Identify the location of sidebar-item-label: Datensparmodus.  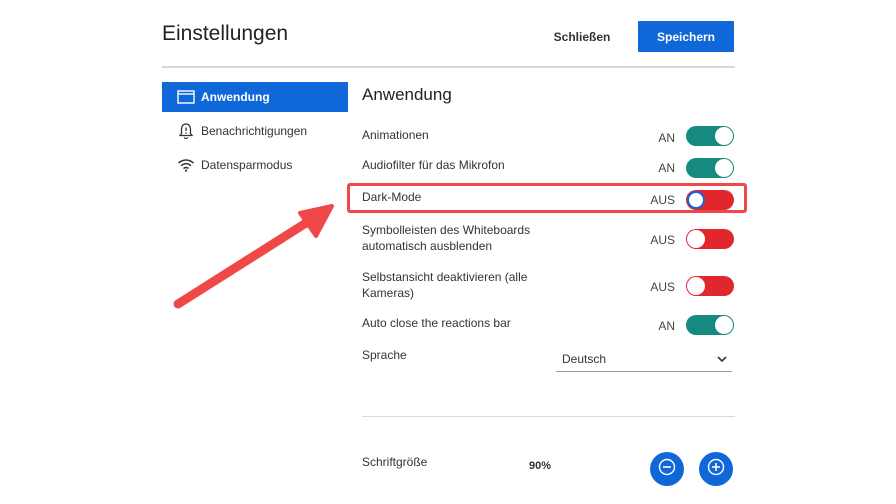
(247, 165).